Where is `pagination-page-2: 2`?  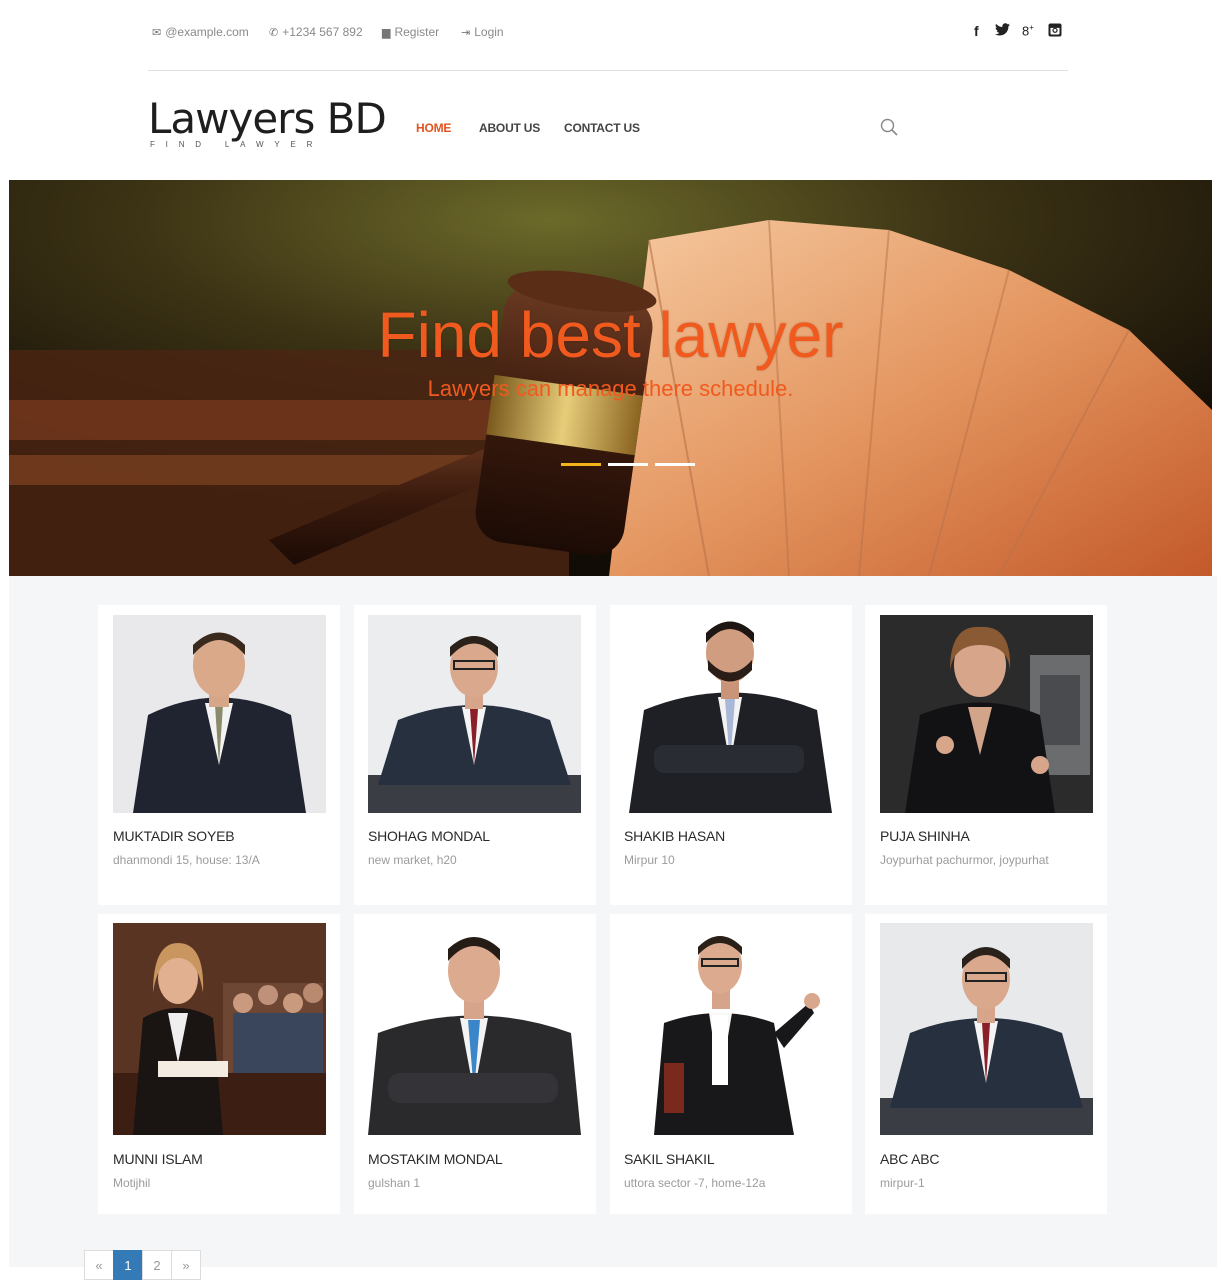
pagination-page-2: 2 is located at coordinates (157, 1265).